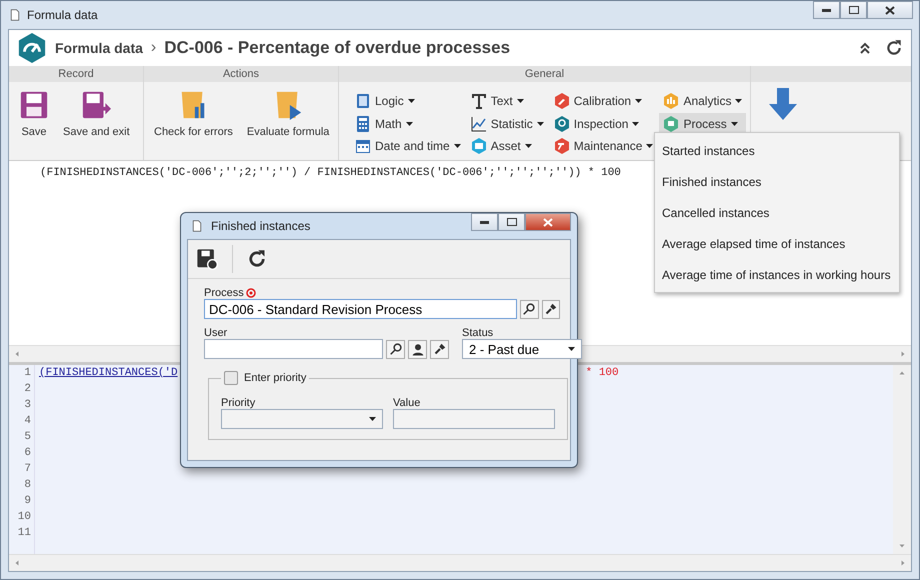 Image resolution: width=920 pixels, height=580 pixels. Describe the element at coordinates (231, 378) in the screenshot. I see `checkbox` at that location.